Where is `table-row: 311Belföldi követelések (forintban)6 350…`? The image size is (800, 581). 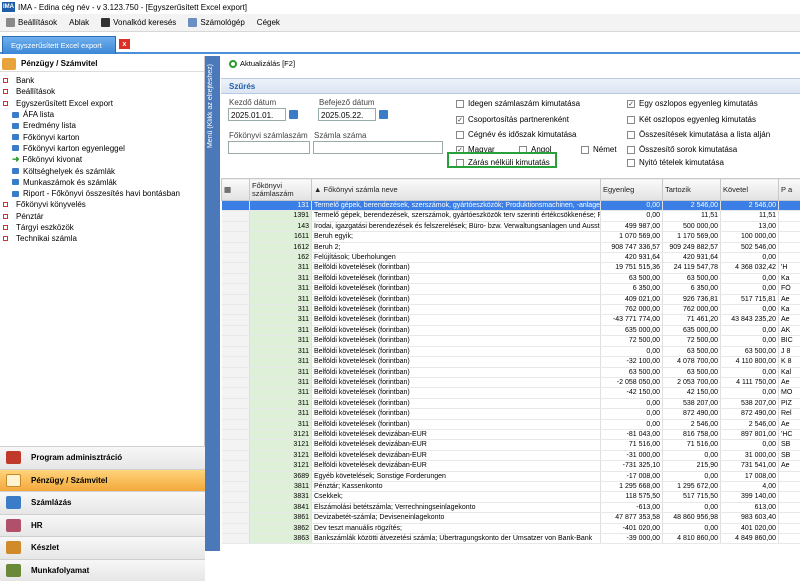 table-row: 311Belföldi követelések (forintban)6 350… is located at coordinates (511, 289).